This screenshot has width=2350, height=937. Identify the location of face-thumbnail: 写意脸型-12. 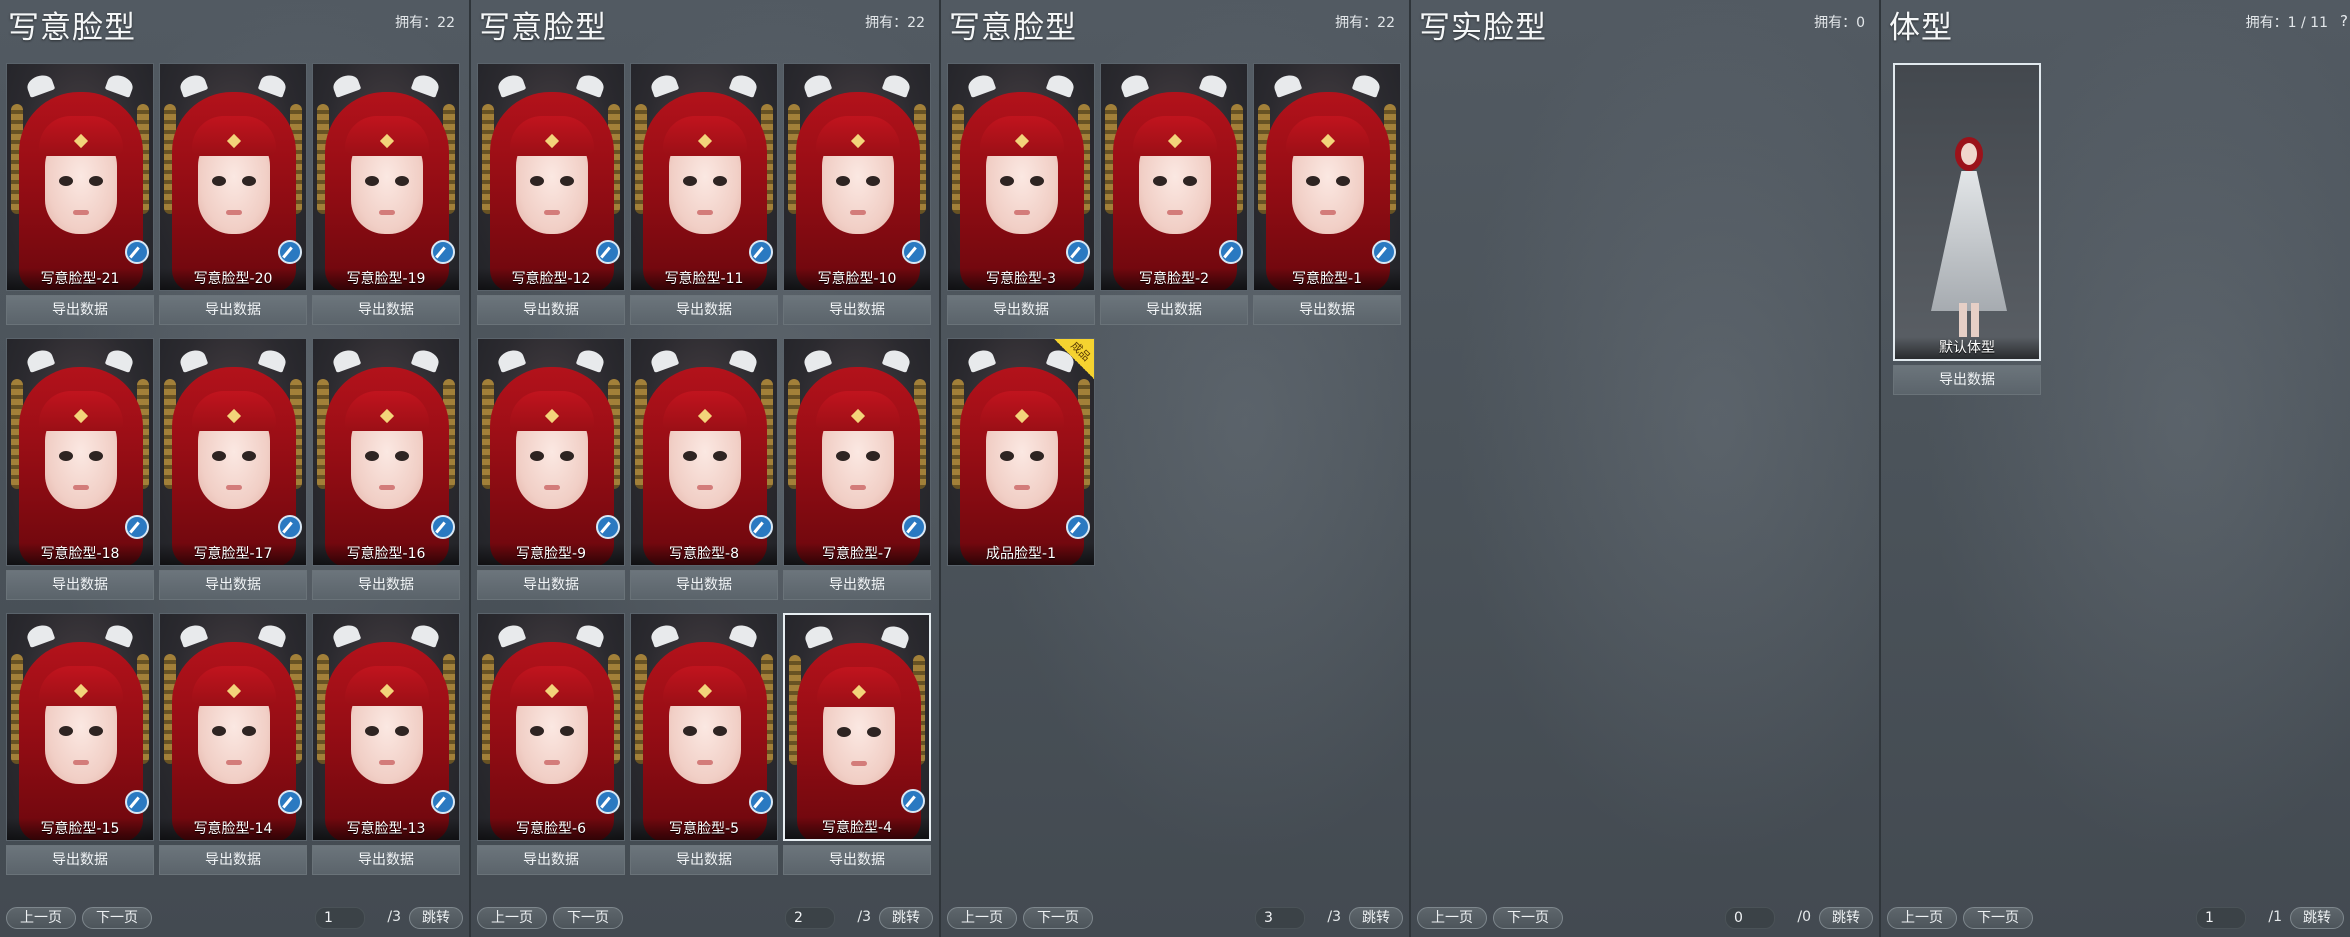
(551, 177).